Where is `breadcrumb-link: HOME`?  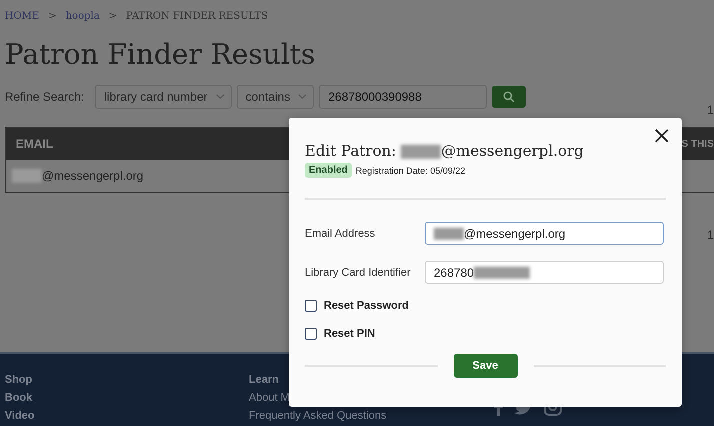
breadcrumb-link: HOME is located at coordinates (22, 16).